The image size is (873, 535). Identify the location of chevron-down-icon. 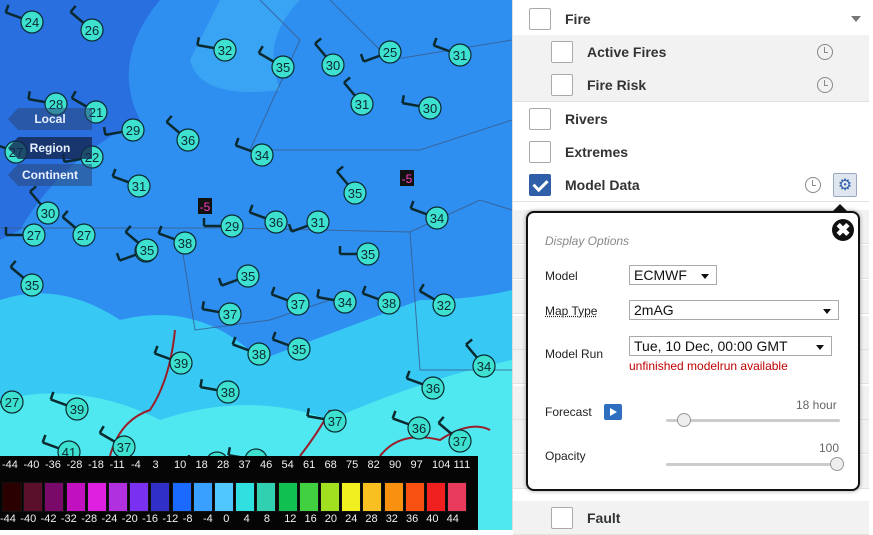
(856, 19).